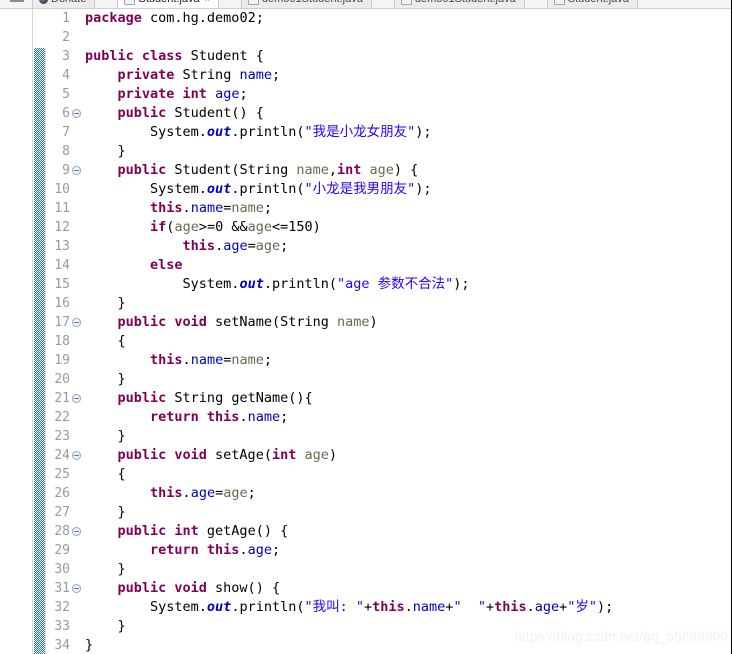  I want to click on line-number: 8, so click(66, 151).